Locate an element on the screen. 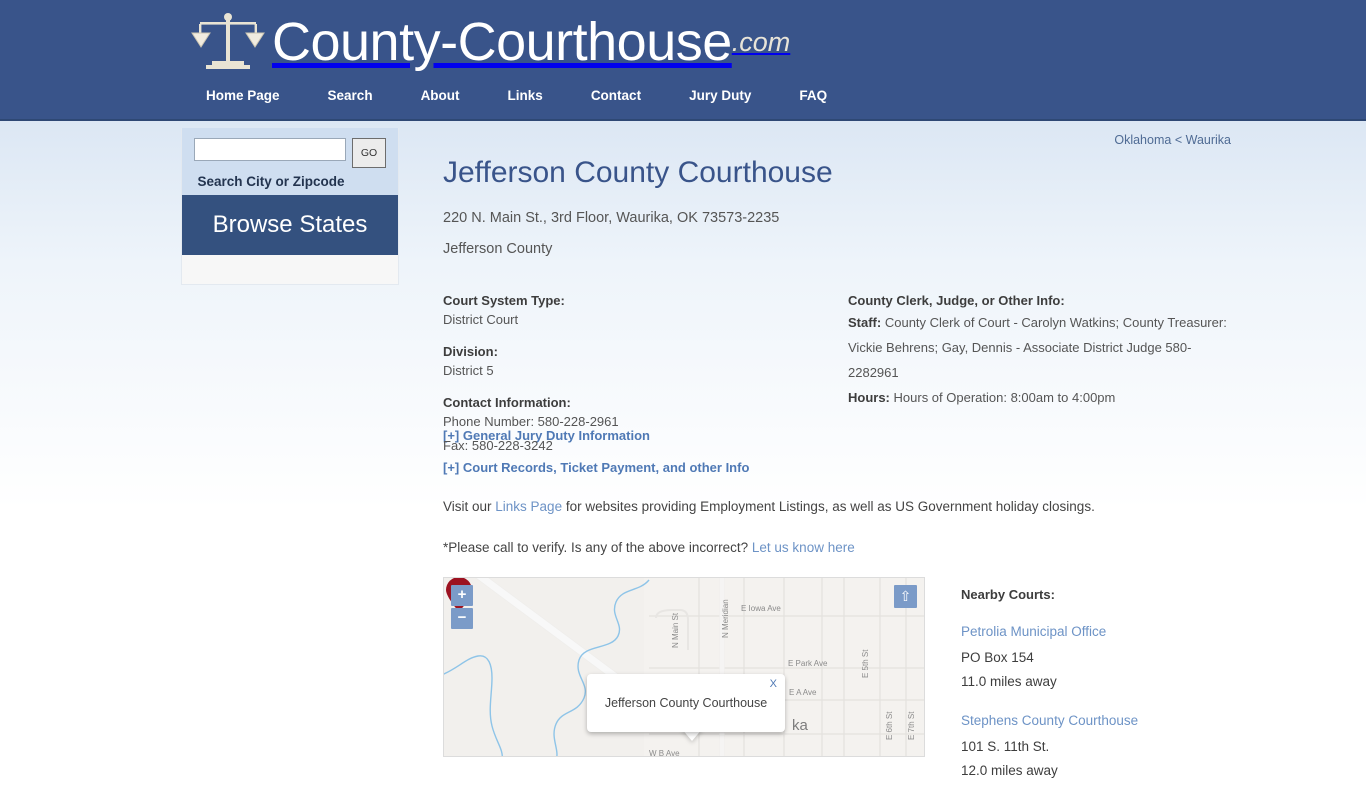 This screenshot has height=800, width=1366. map-label-n-meridian: N Meridian is located at coordinates (725, 618).